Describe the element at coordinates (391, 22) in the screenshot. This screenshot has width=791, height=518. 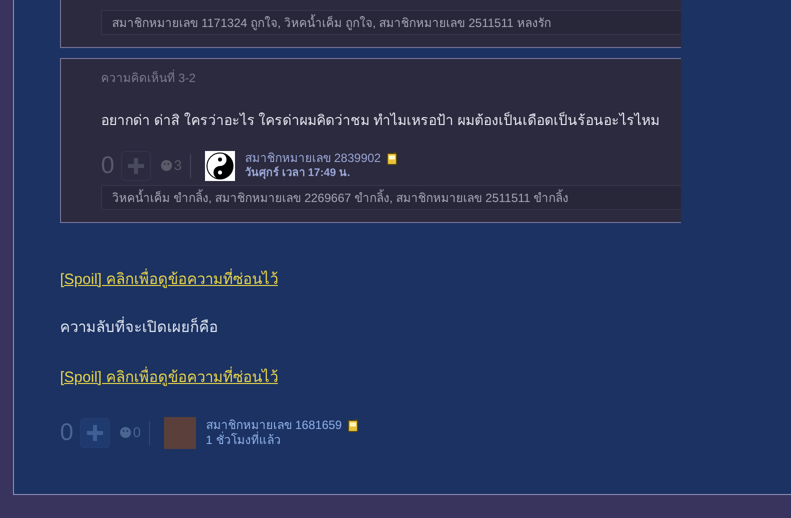
I see `reactions-bar: สมาชิกหมายเลข 1171324 ถูกใจ, วิหคน้ำเค็ม ถูกใจ, สมาชิกหมายเลข 2511511 หลงรัก` at that location.